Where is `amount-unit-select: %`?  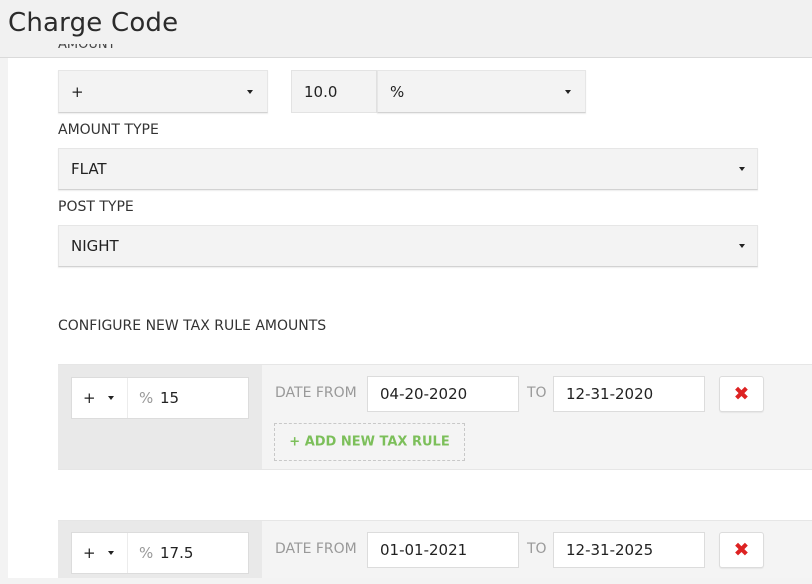
amount-unit-select: % is located at coordinates (481, 91).